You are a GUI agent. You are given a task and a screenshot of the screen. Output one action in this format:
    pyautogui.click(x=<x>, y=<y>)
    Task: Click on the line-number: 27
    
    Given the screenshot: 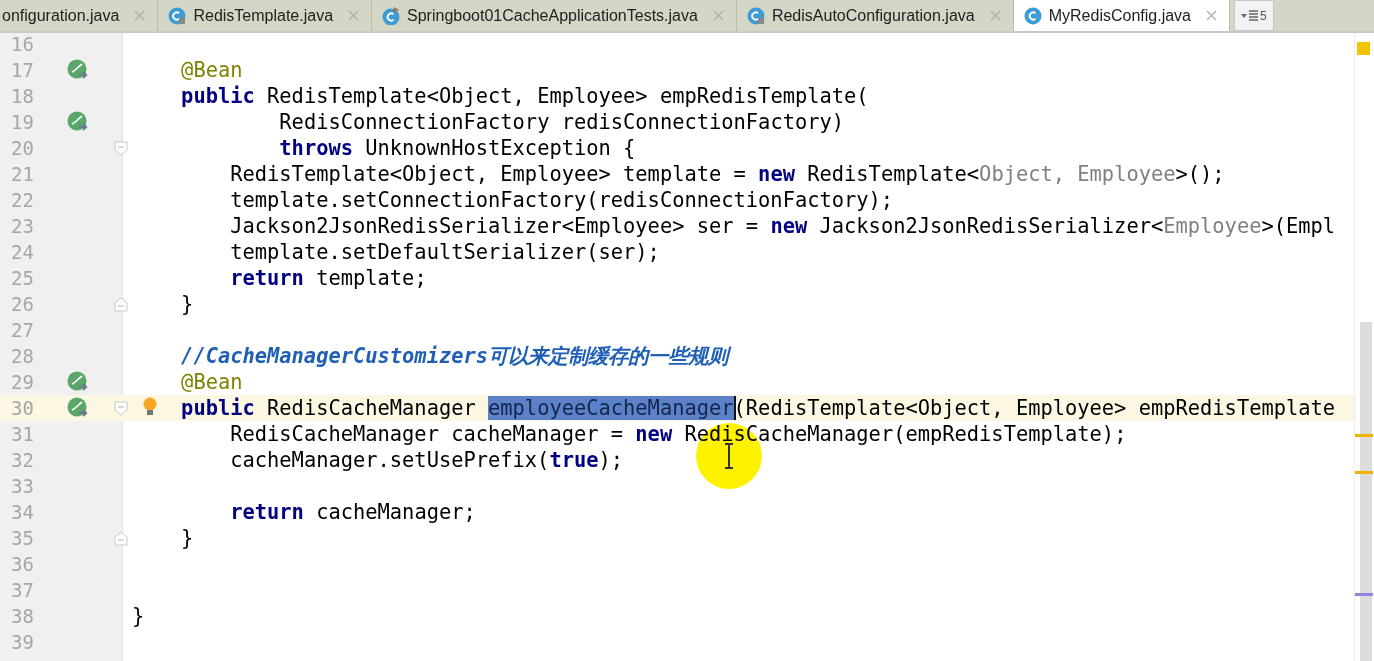 What is the action you would take?
    pyautogui.click(x=22, y=330)
    